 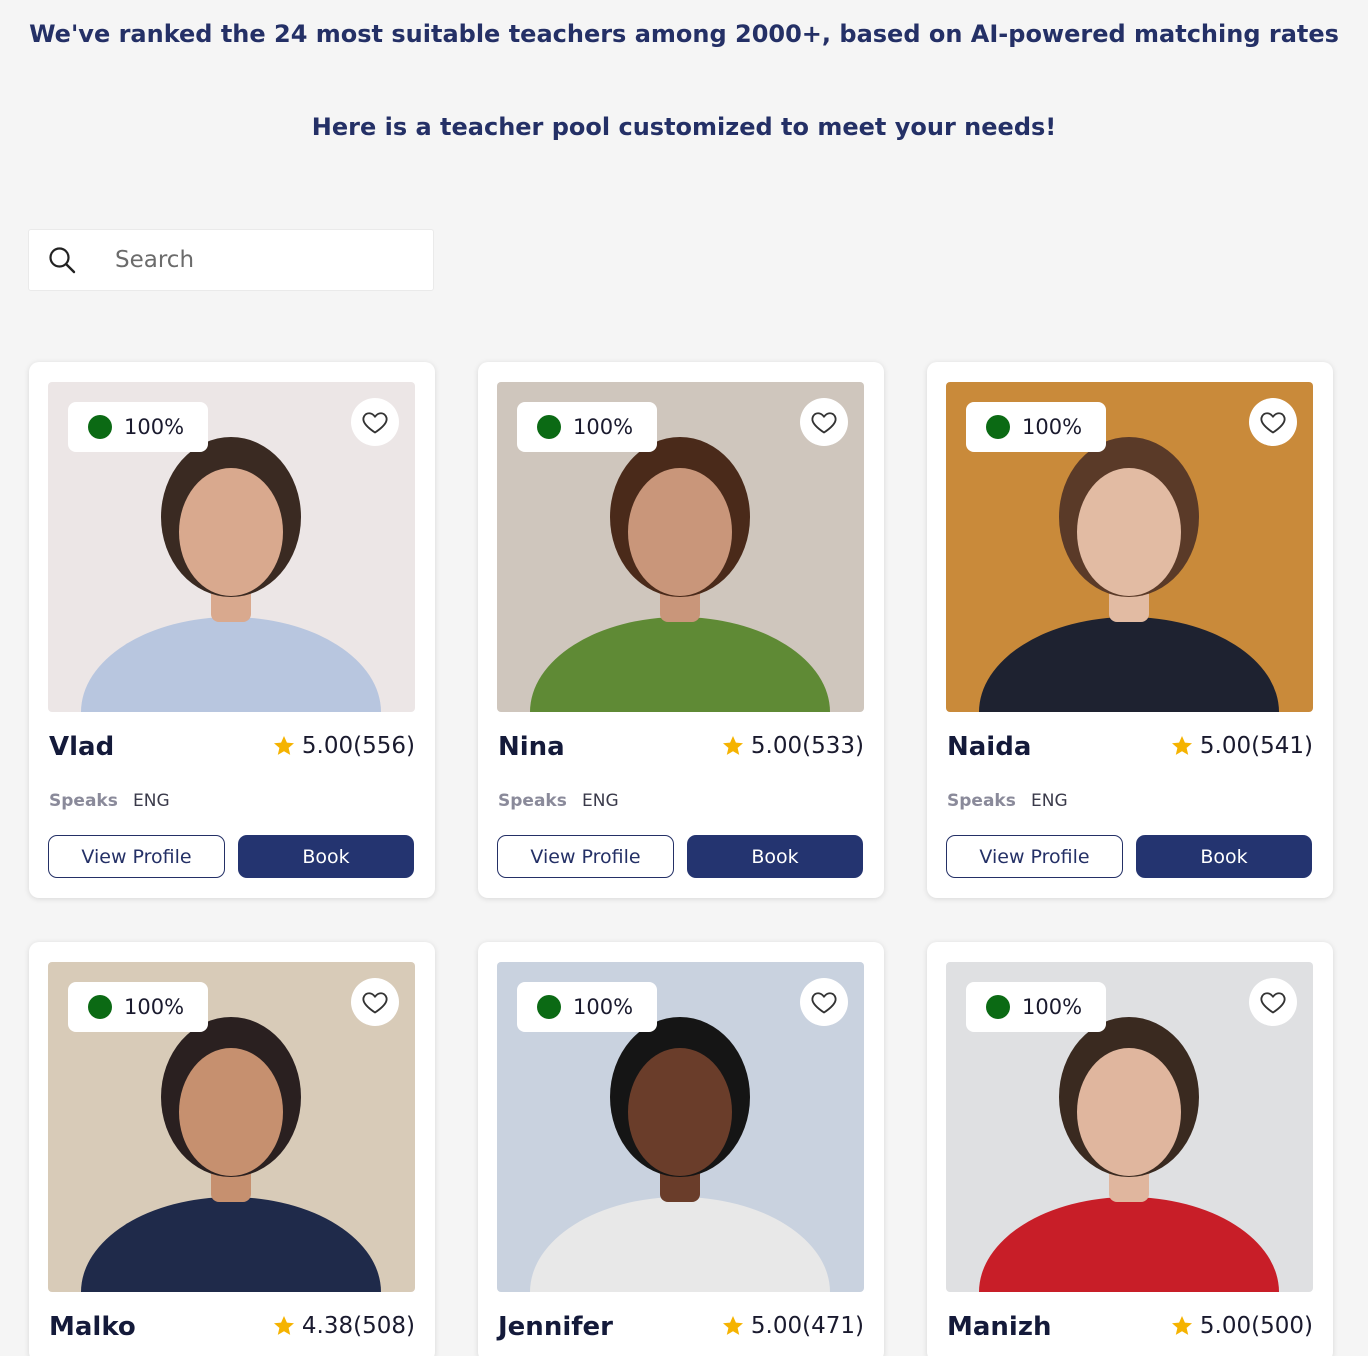 I want to click on rating-value: 4.38, so click(x=327, y=1326).